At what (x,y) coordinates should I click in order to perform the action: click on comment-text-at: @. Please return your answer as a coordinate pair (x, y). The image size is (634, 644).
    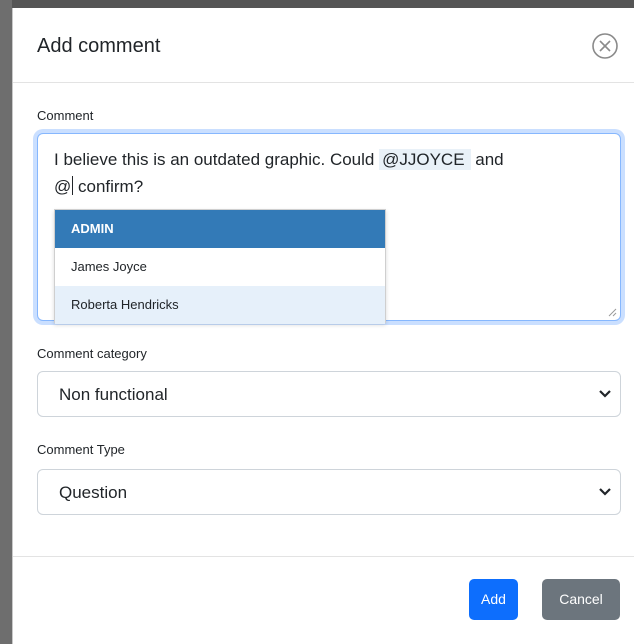
    Looking at the image, I should click on (63, 186).